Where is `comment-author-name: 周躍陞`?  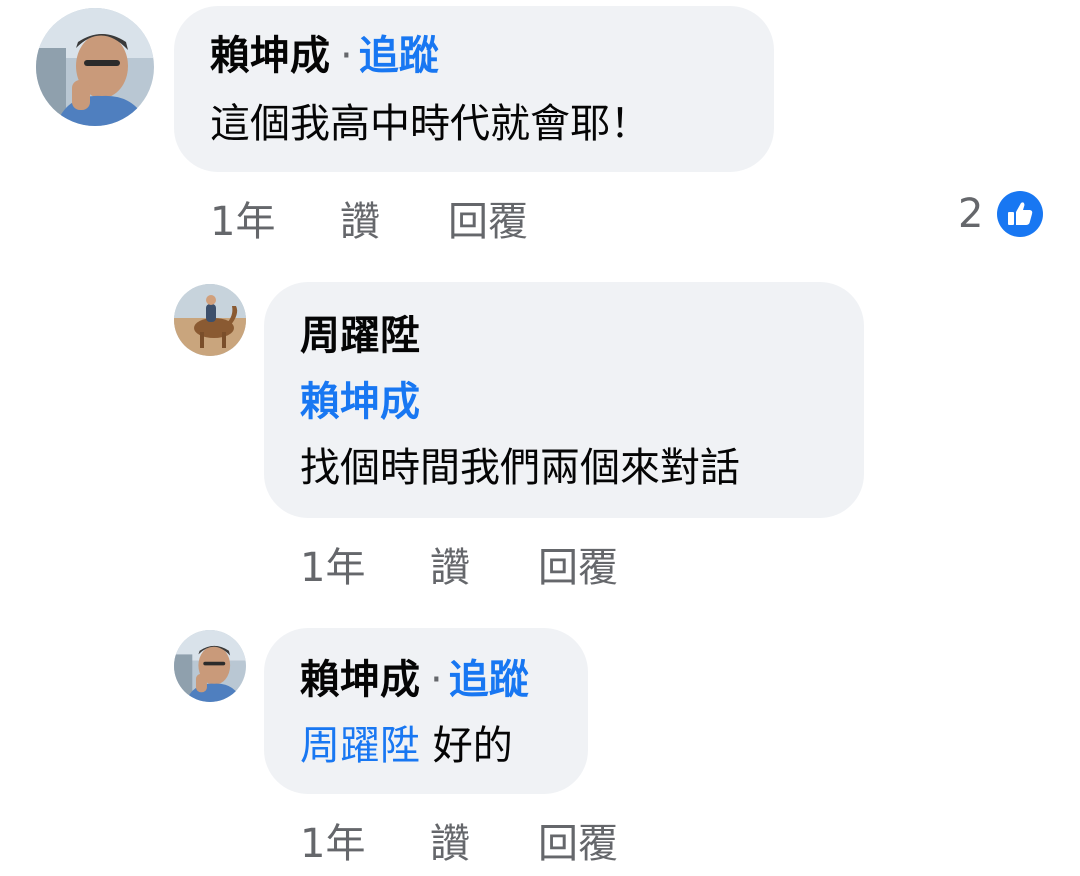 comment-author-name: 周躍陞 is located at coordinates (360, 336).